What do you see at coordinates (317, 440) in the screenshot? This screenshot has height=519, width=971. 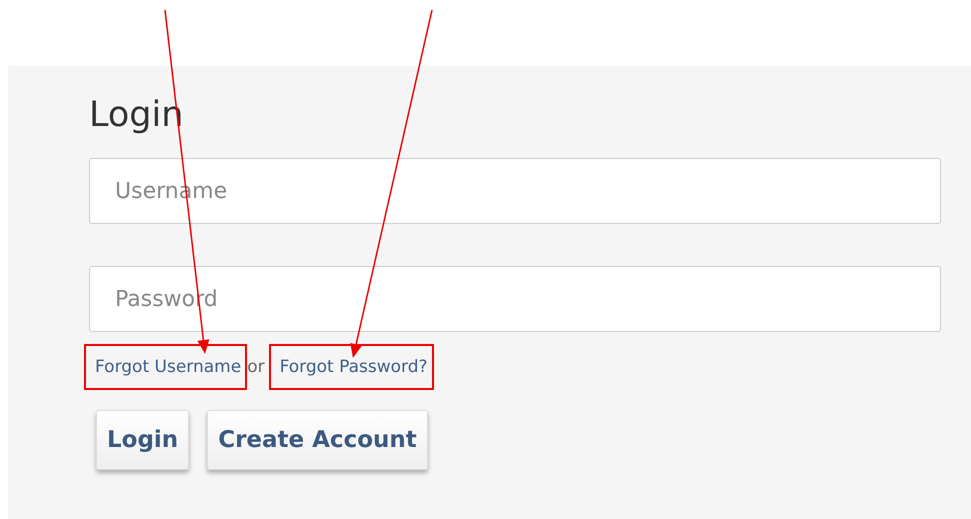 I see `create-account-button: Create Account` at bounding box center [317, 440].